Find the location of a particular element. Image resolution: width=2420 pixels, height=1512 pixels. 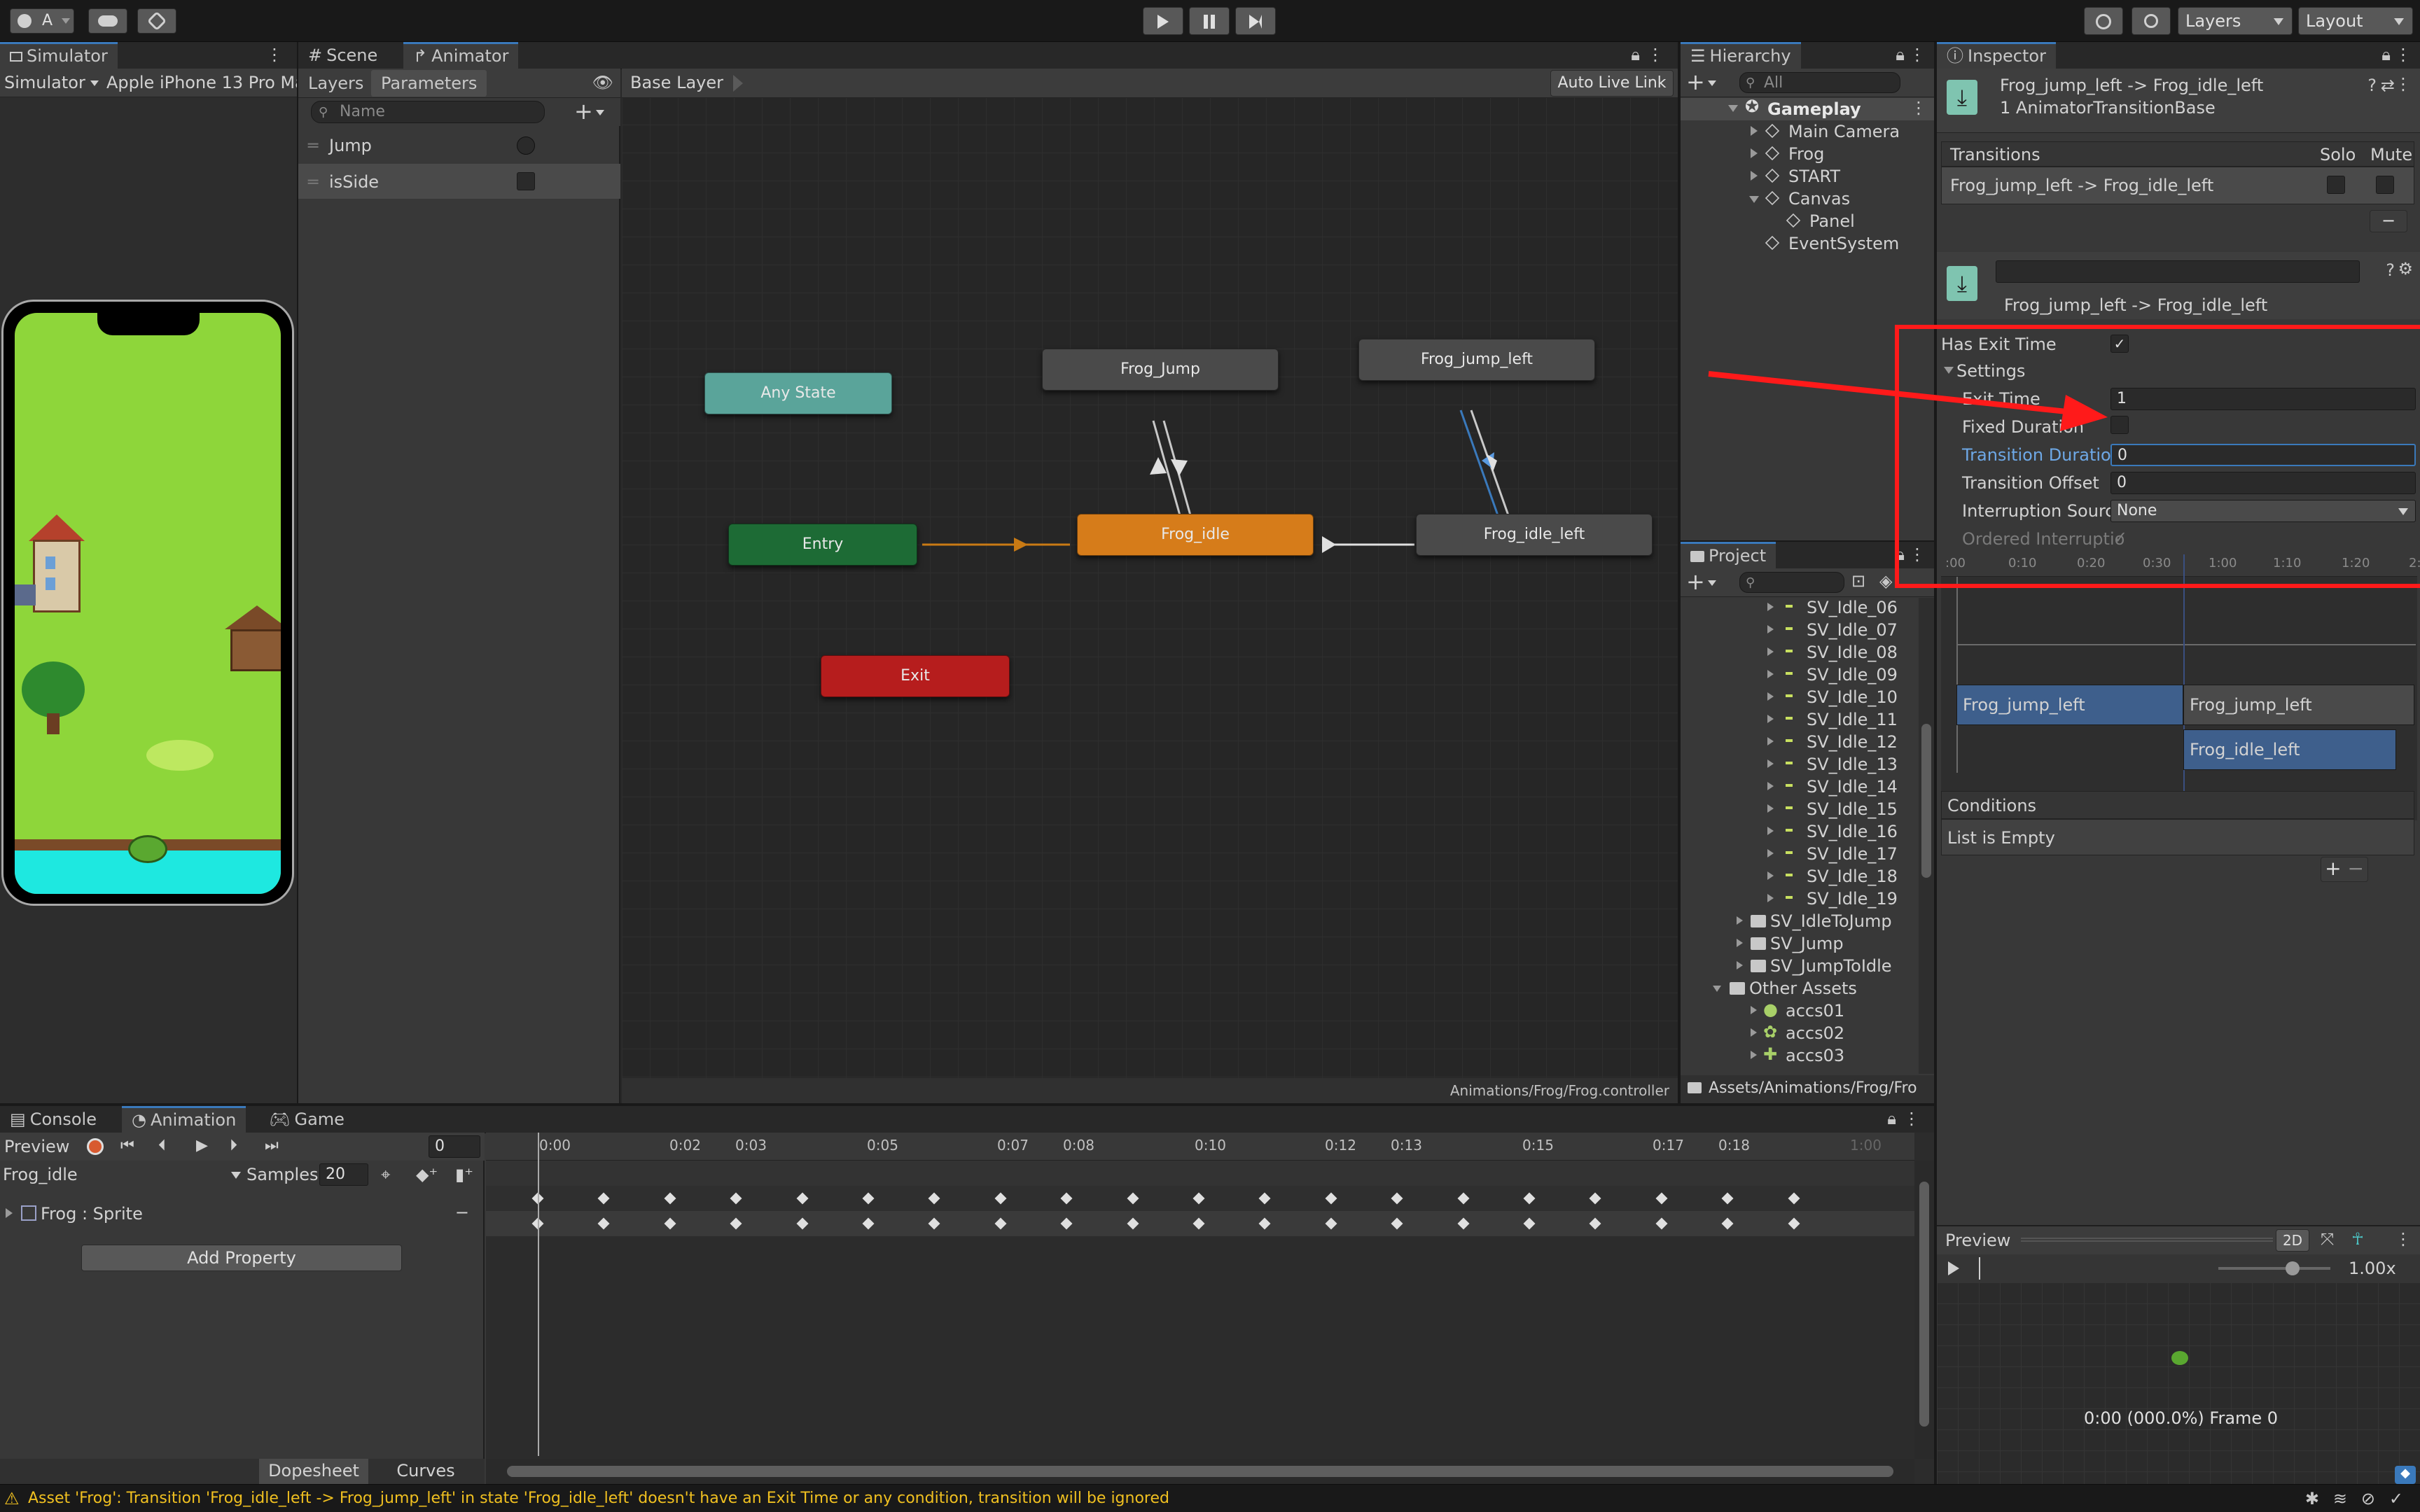

state-frog-jump: Frog_Jump is located at coordinates (1160, 370).